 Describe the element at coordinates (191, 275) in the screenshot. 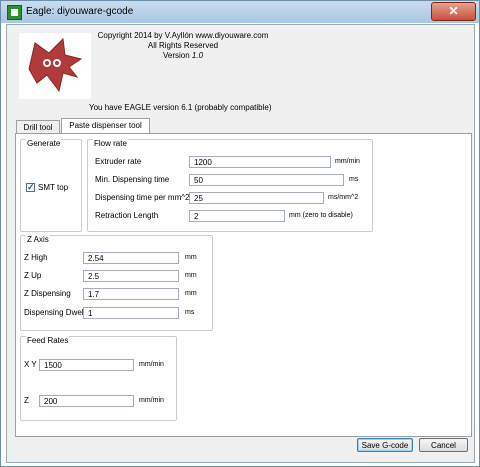

I see `z-up-unit: mm` at that location.